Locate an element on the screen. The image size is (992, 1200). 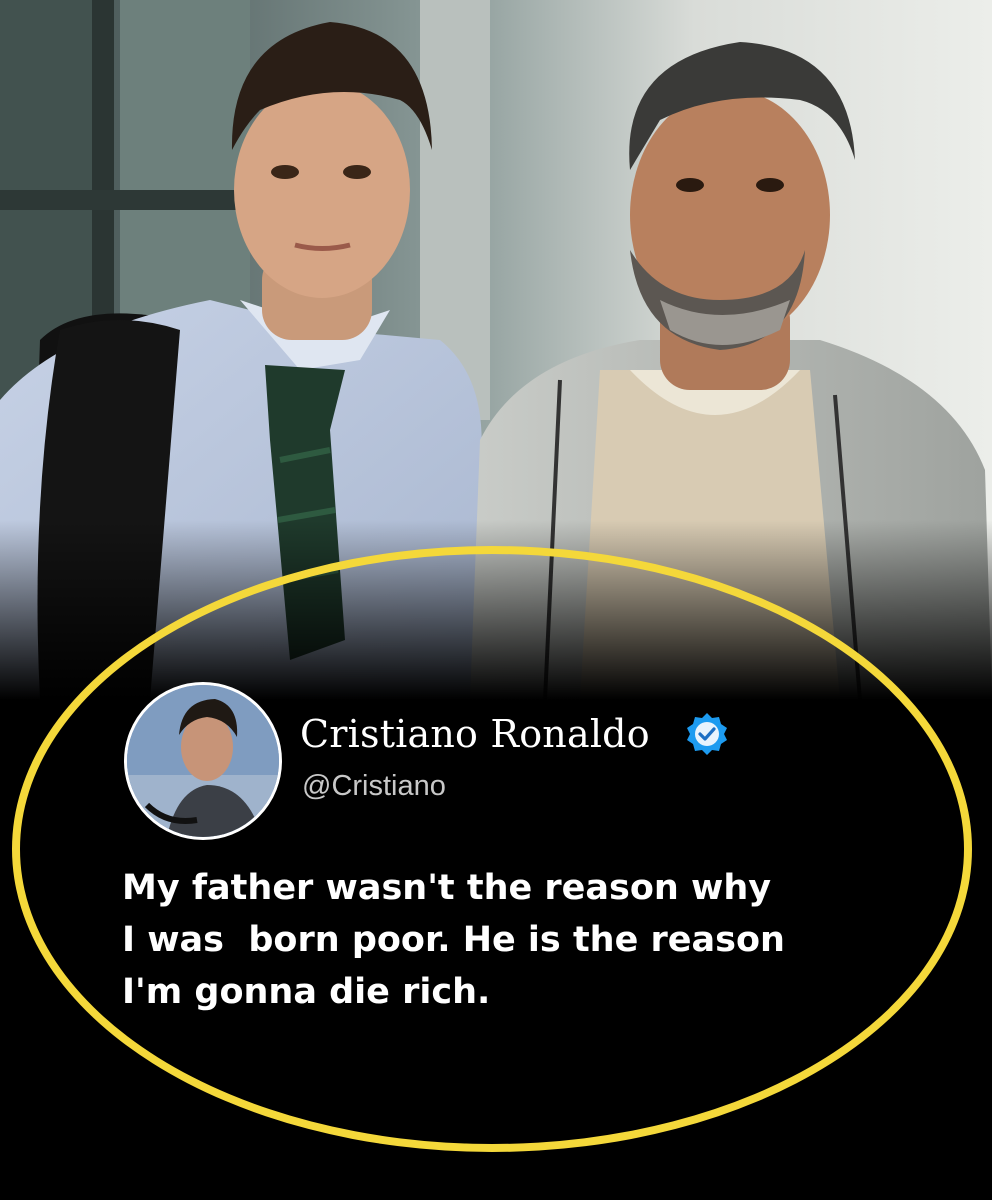
verified-badge-icon is located at coordinates (707, 734).